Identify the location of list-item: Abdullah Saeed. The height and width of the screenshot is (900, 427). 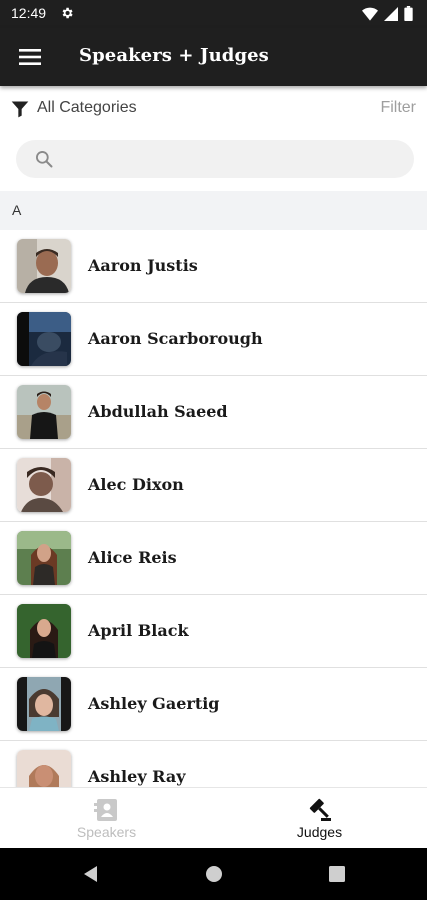
(213, 412).